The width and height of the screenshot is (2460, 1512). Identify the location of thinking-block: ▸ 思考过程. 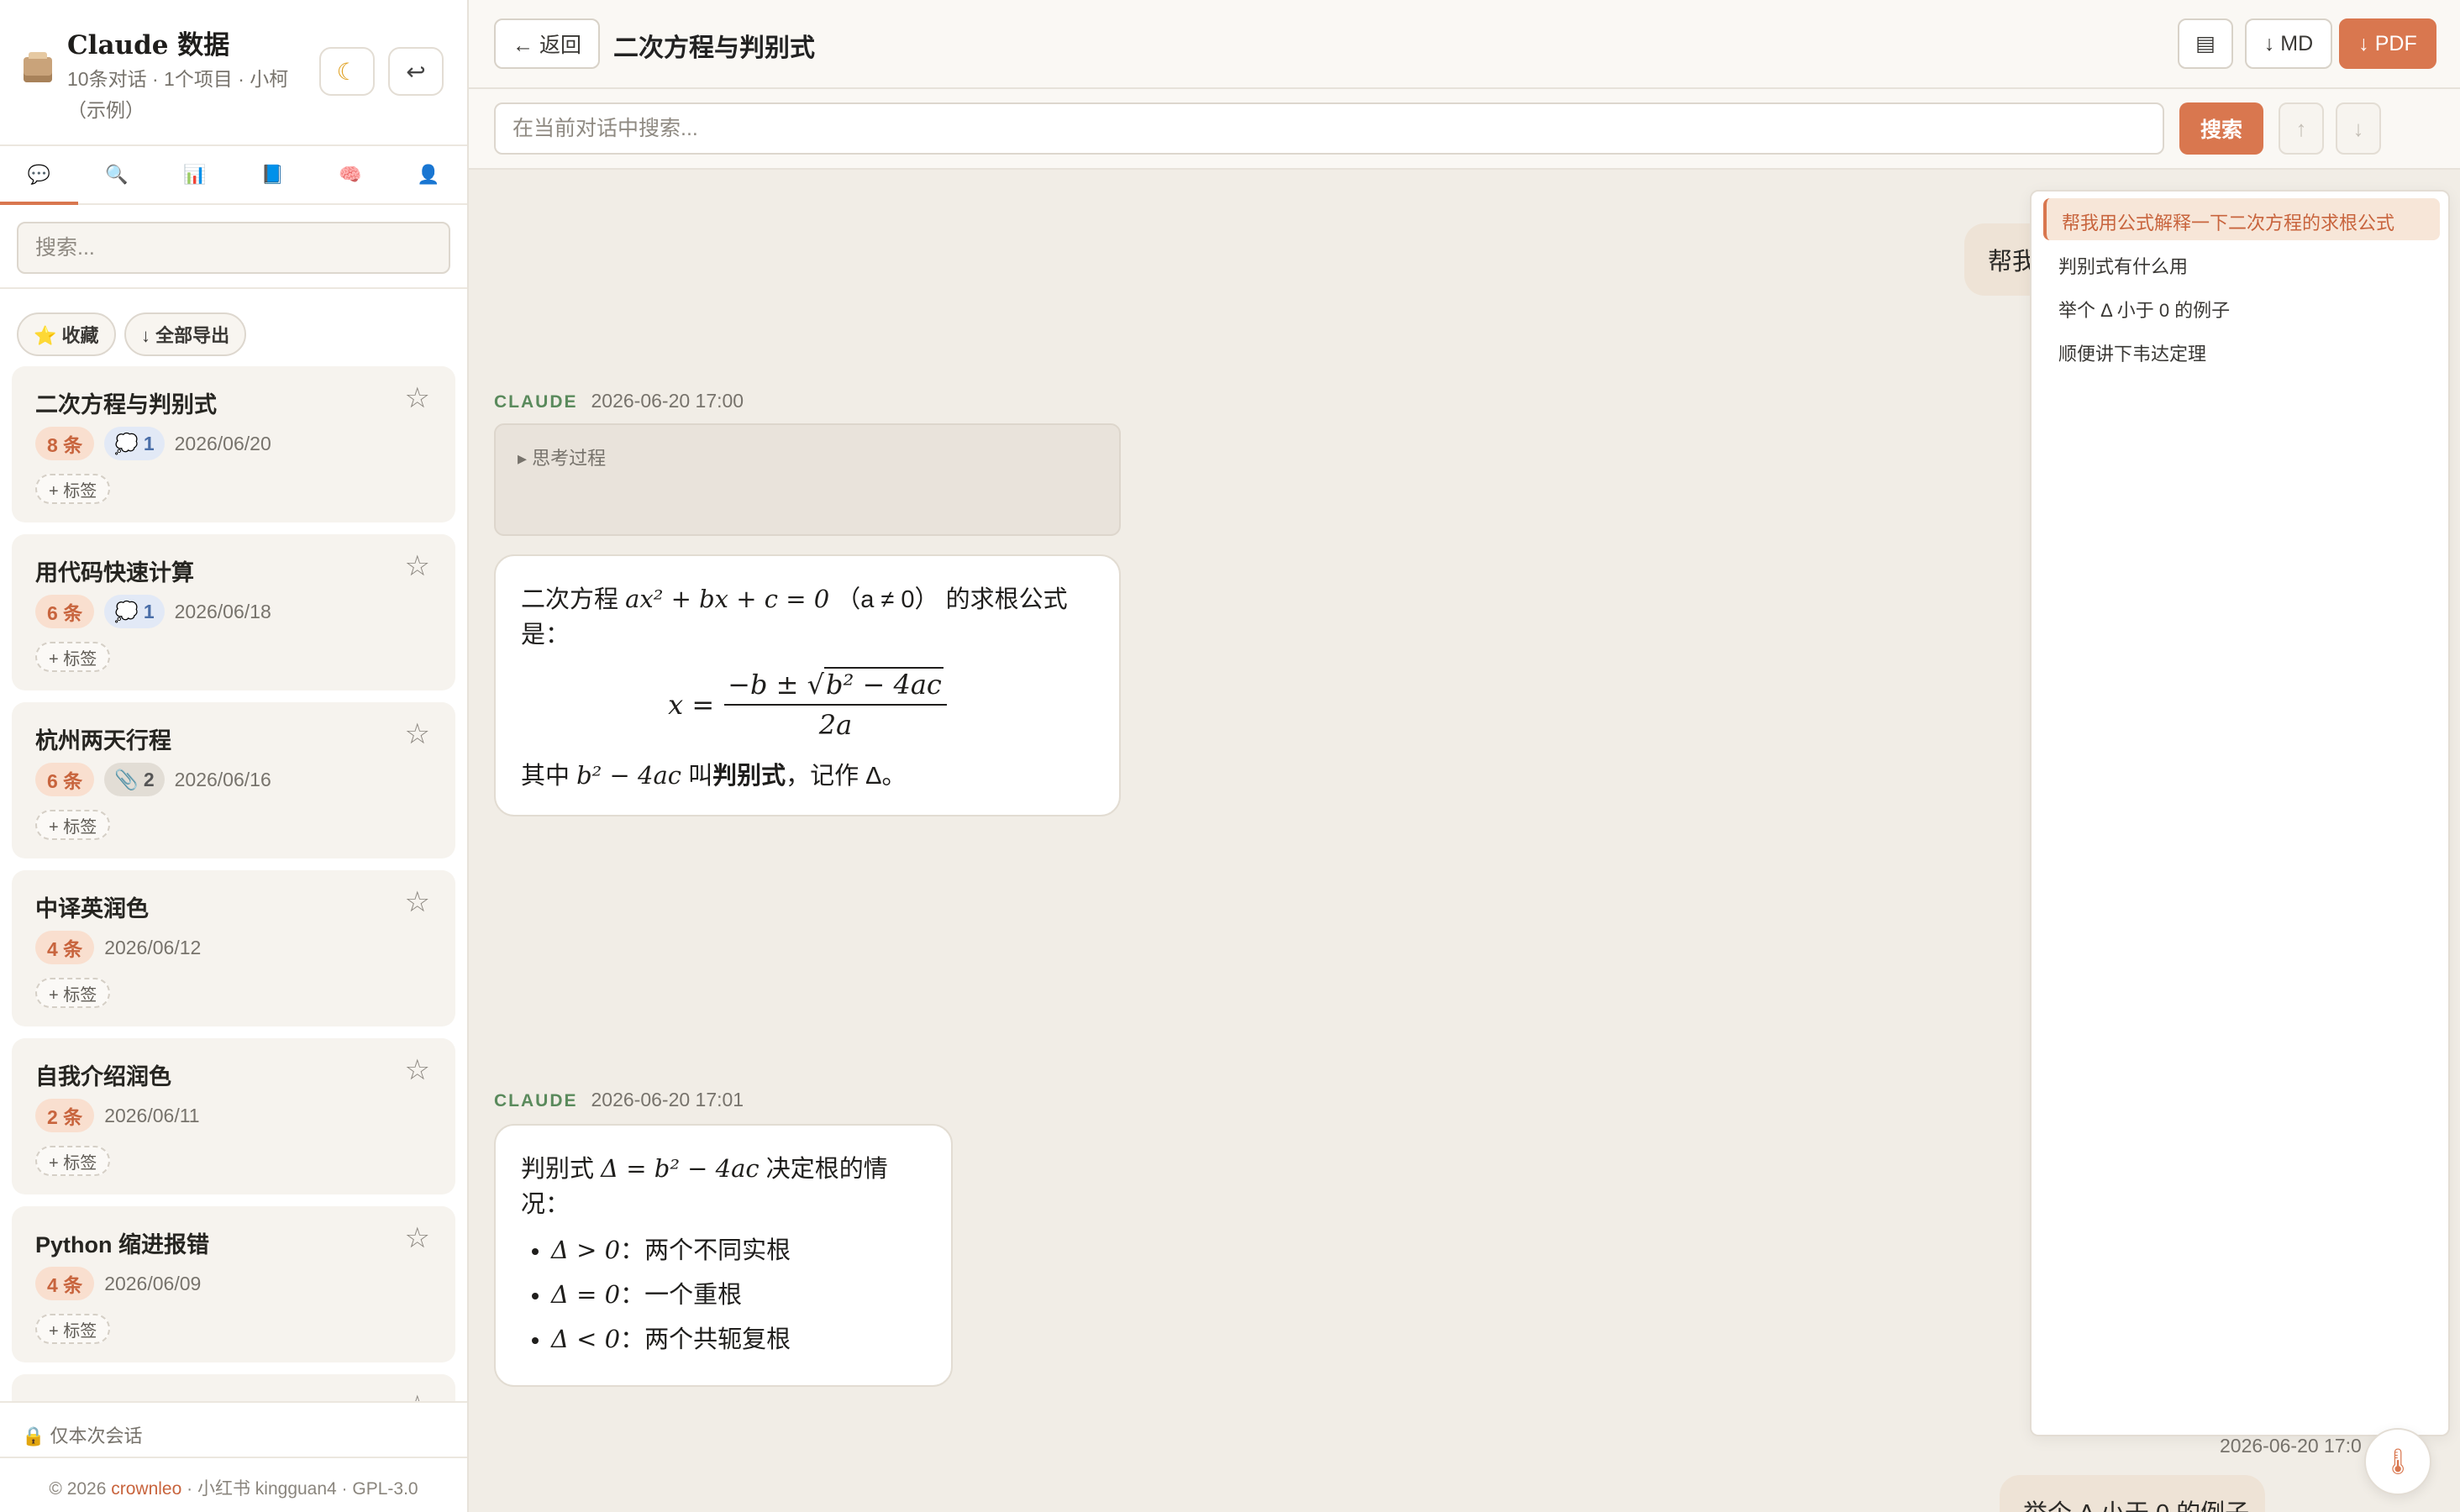
(807, 479).